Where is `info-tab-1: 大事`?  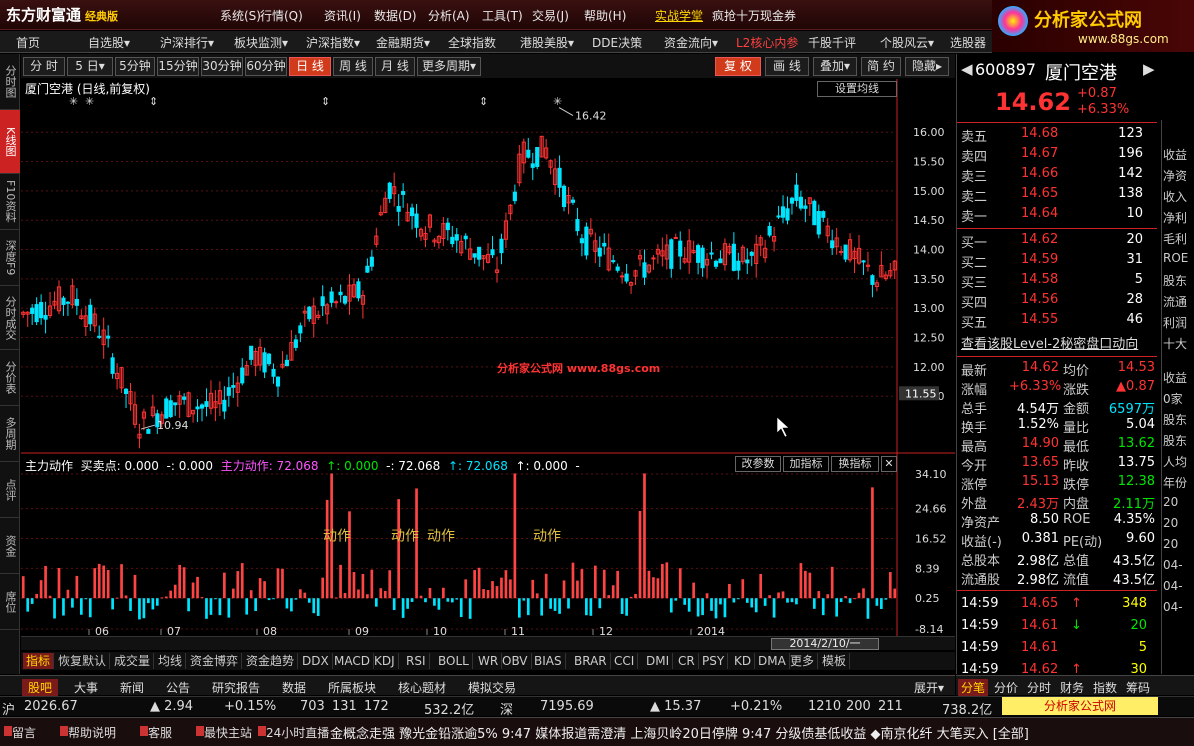
info-tab-1: 大事 is located at coordinates (86, 687).